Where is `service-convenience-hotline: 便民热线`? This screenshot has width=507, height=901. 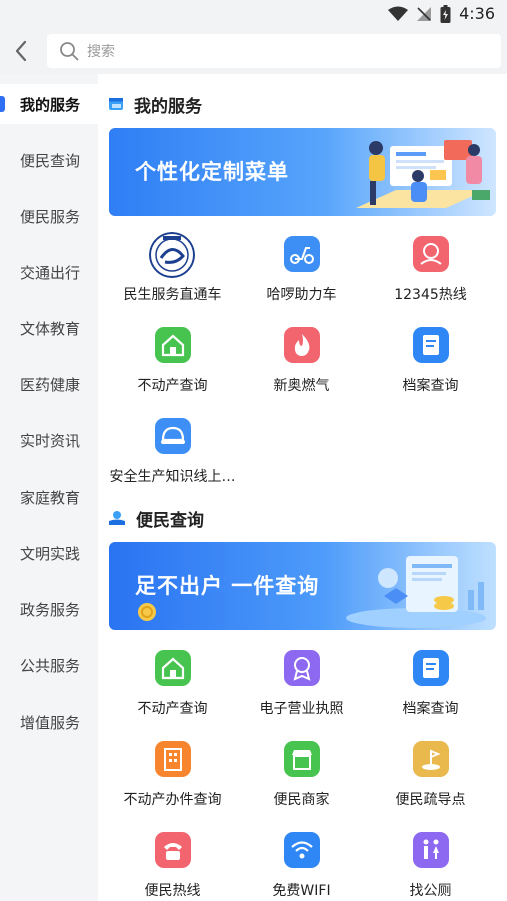 service-convenience-hotline: 便民热线 is located at coordinates (172, 866).